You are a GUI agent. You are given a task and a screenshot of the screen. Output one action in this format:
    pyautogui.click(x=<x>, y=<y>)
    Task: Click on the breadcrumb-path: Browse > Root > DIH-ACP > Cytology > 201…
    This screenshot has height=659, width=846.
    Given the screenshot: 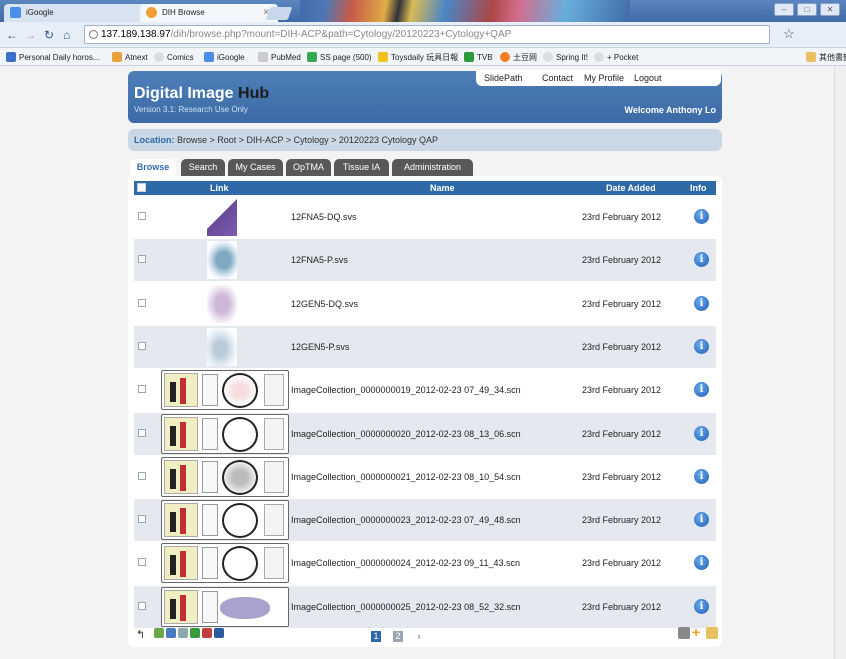 What is the action you would take?
    pyautogui.click(x=307, y=140)
    